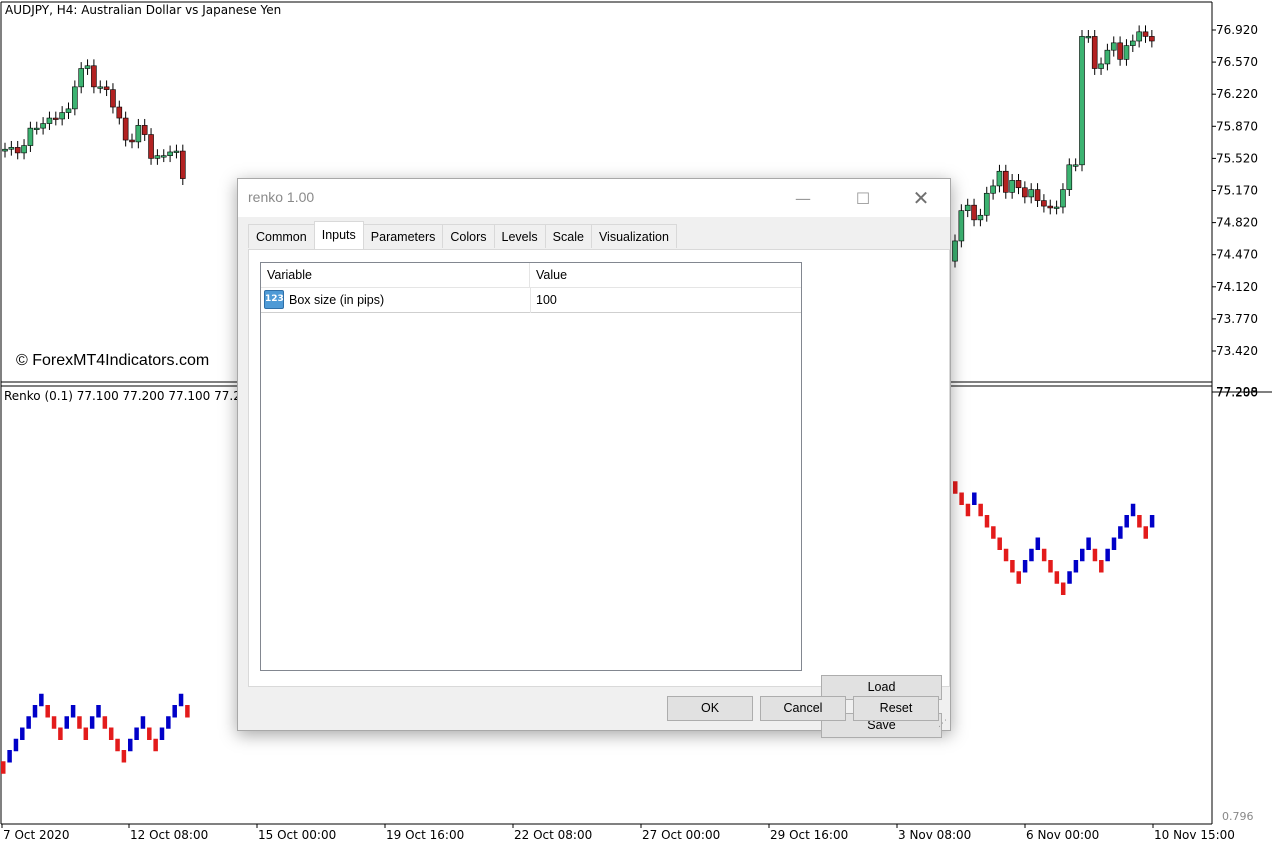 This screenshot has width=1272, height=850. What do you see at coordinates (36, 835) in the screenshot?
I see `time-tick-label: 7 Oct 2020` at bounding box center [36, 835].